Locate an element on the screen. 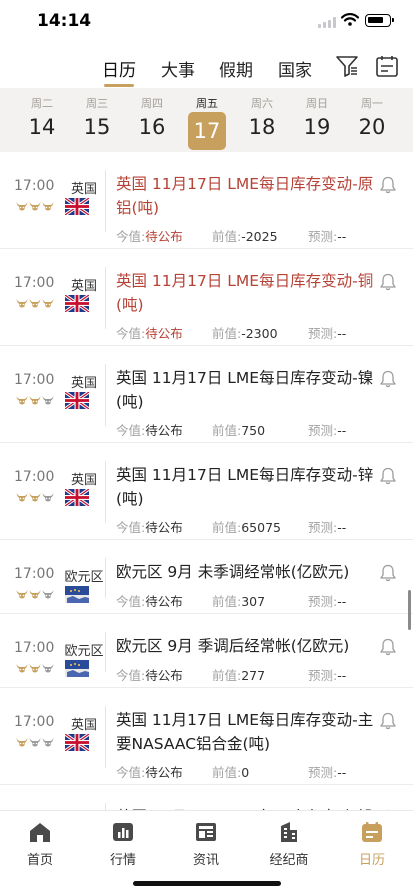 Image resolution: width=413 pixels, height=896 pixels. event-values: 今值:待公布 前值:0 预测:-- is located at coordinates (256, 771).